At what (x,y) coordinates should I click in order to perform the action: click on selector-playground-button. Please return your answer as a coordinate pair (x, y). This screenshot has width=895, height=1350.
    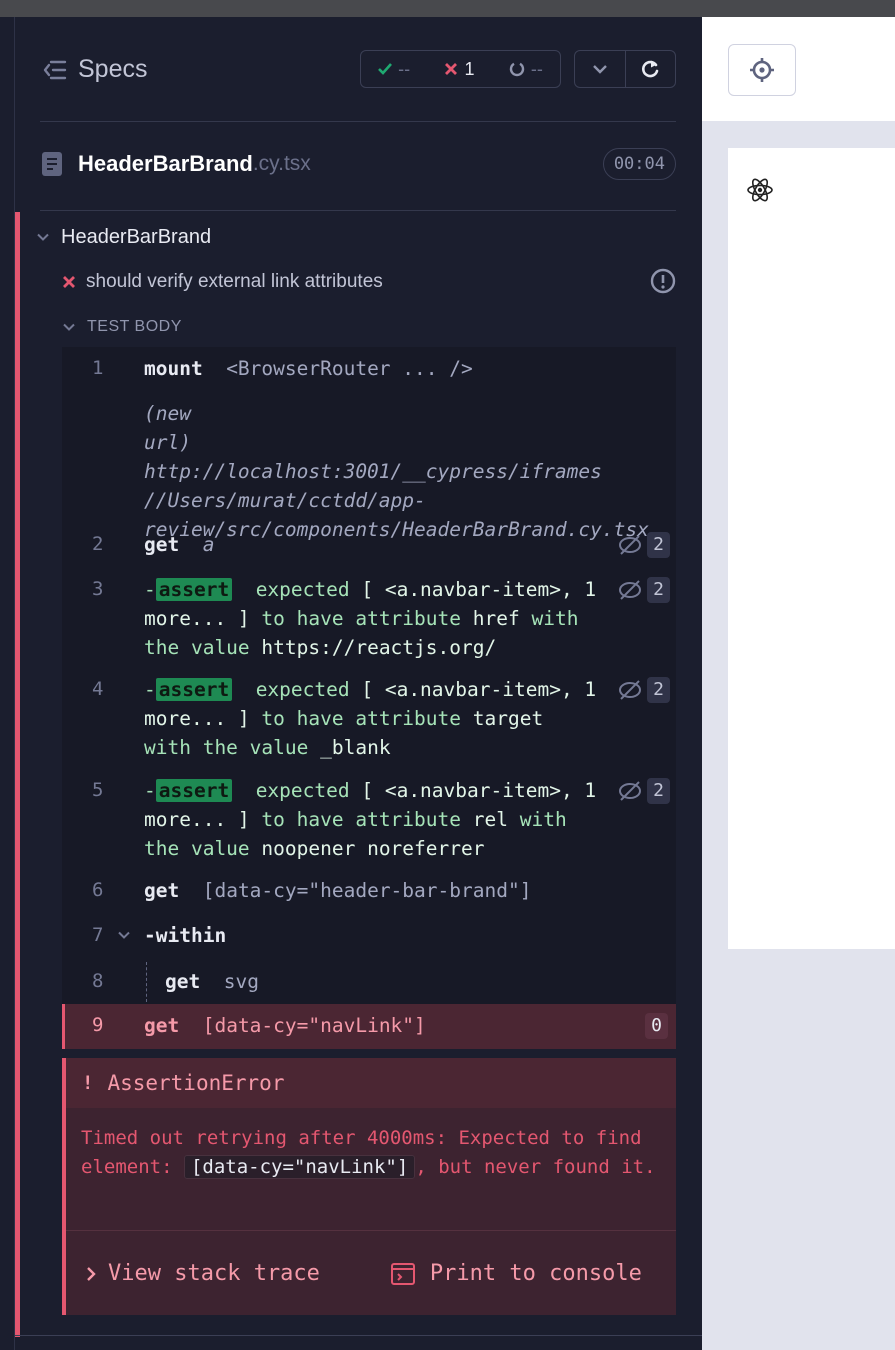
    Looking at the image, I should click on (762, 70).